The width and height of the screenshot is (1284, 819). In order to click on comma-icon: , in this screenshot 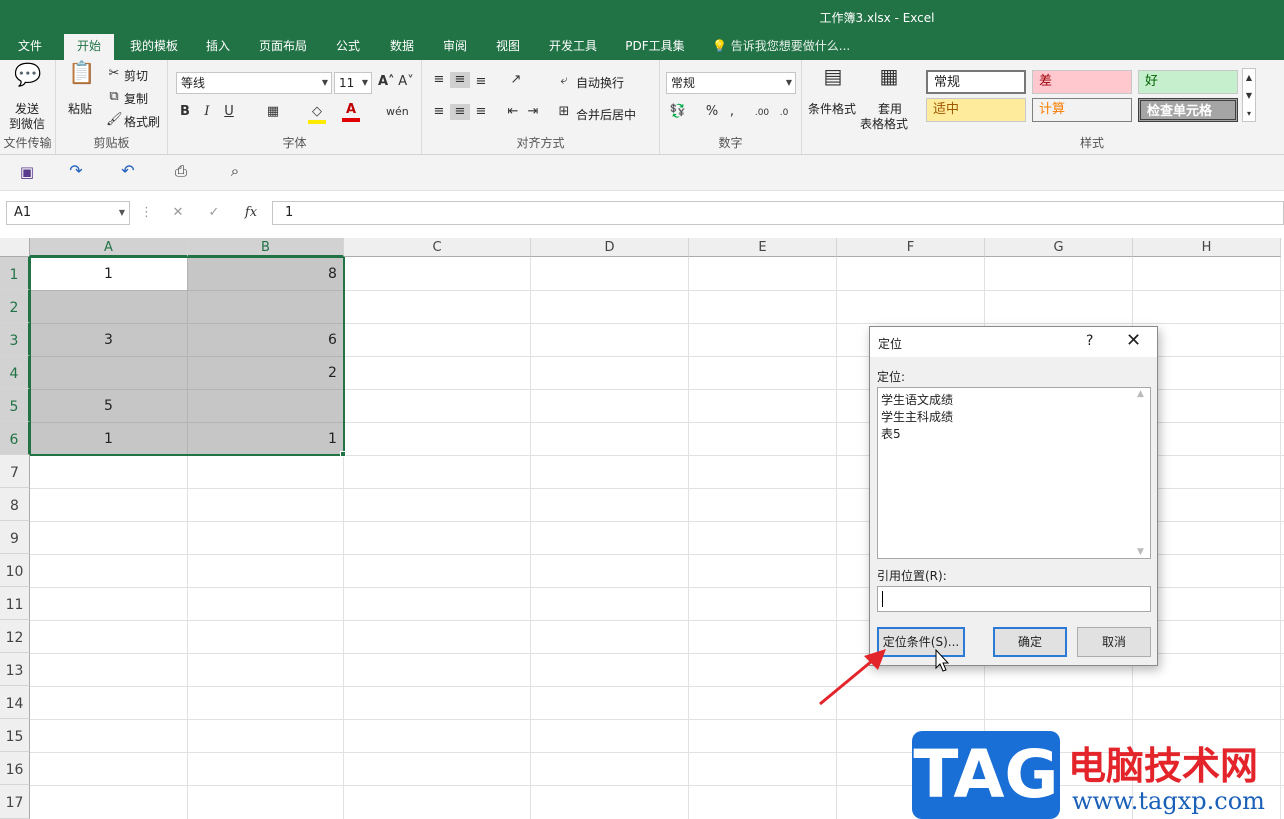, I will do `click(732, 112)`.